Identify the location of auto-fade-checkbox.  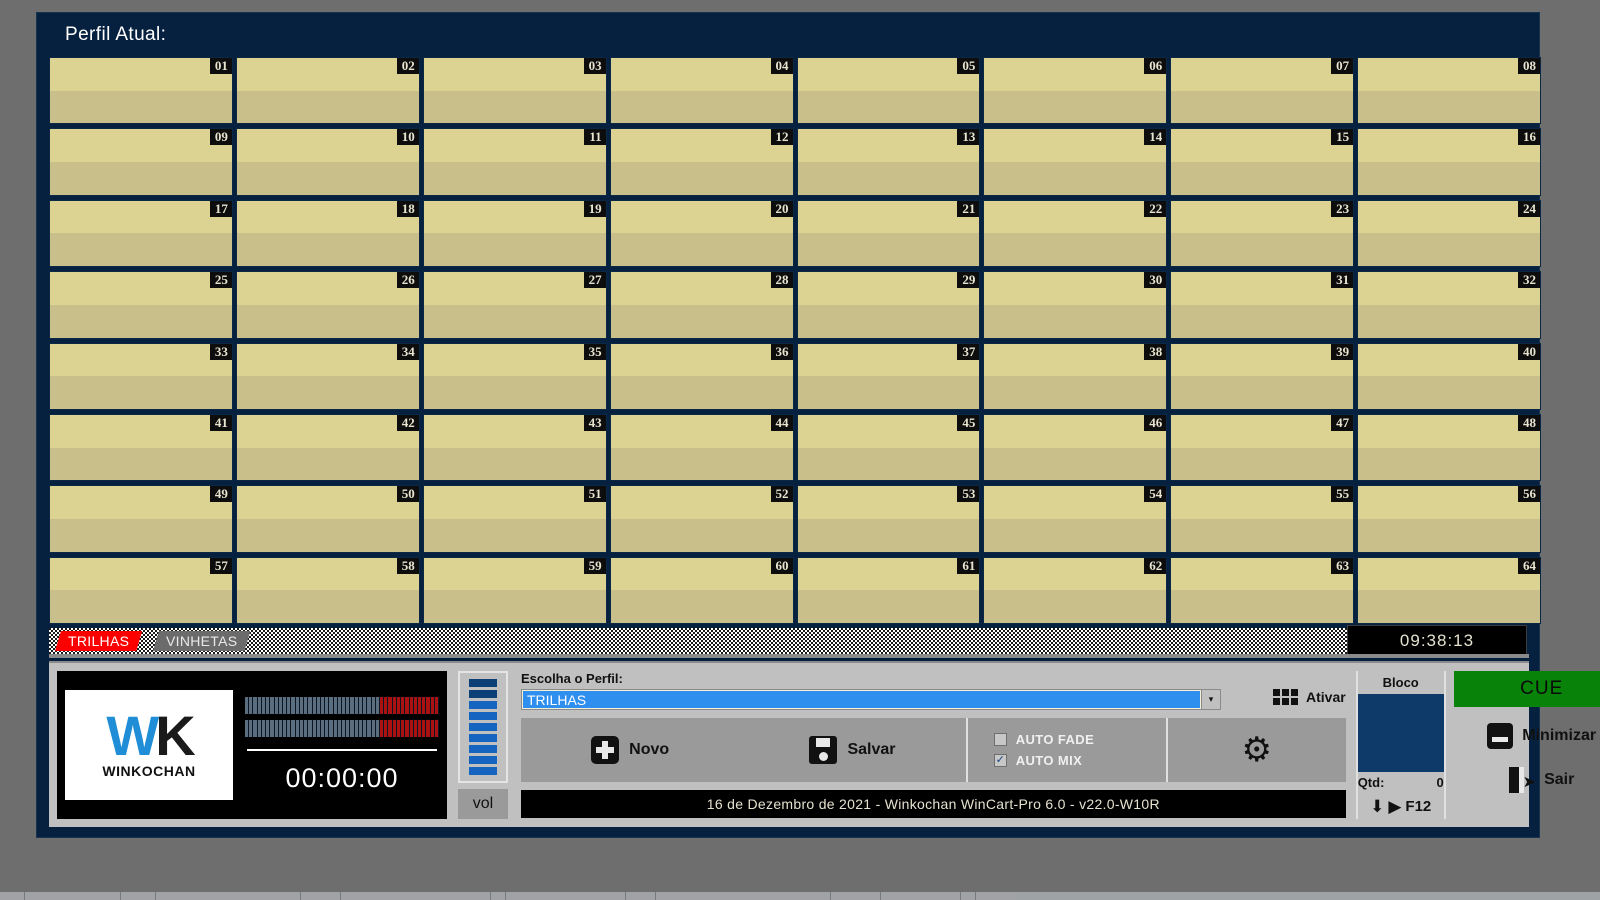
(1000, 739).